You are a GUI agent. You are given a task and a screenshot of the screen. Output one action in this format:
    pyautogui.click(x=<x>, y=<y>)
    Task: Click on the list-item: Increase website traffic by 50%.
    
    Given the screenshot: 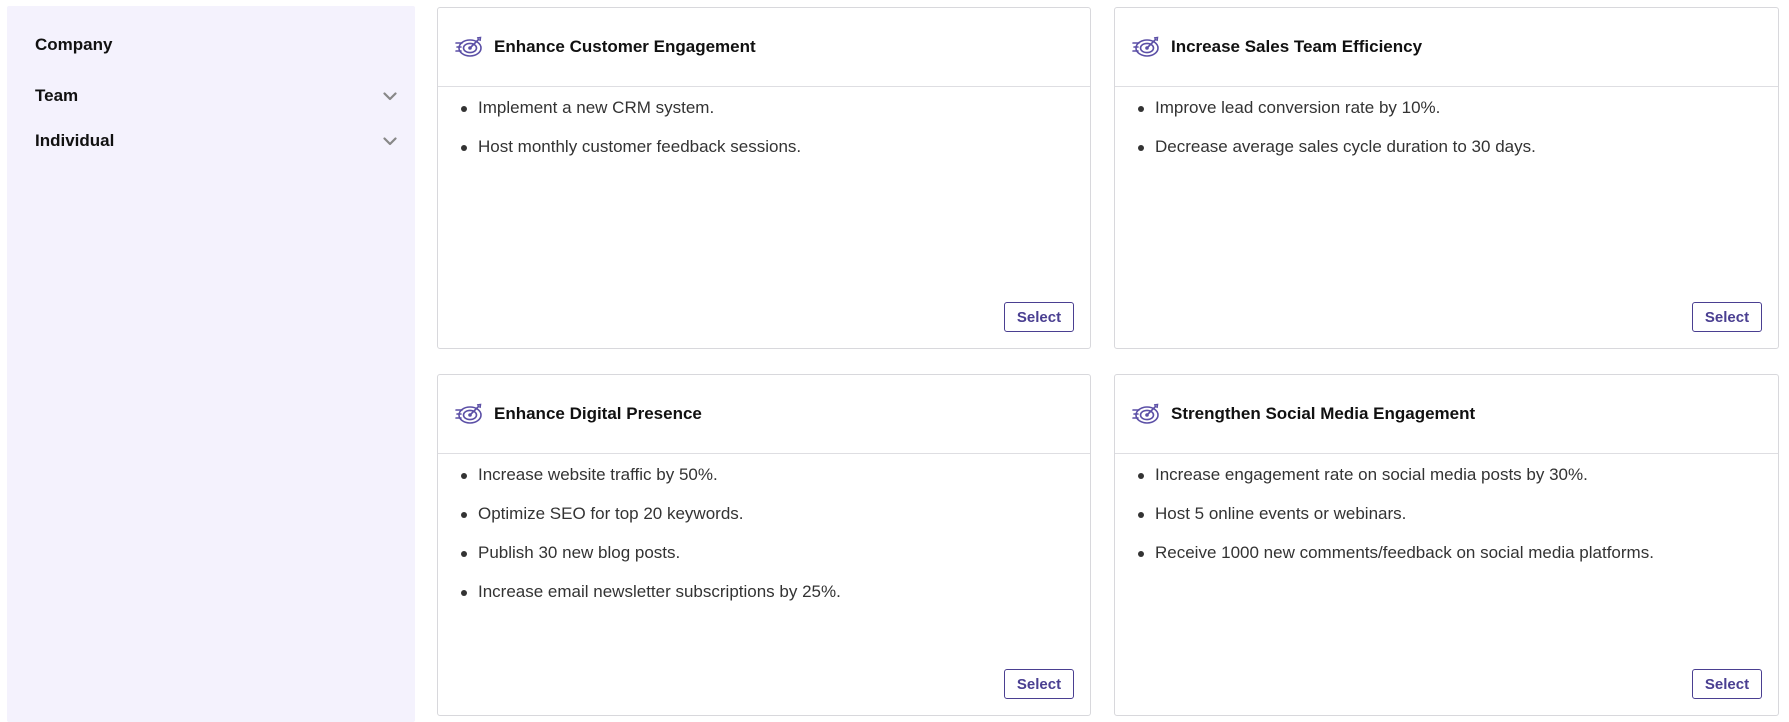 What is the action you would take?
    pyautogui.click(x=765, y=475)
    